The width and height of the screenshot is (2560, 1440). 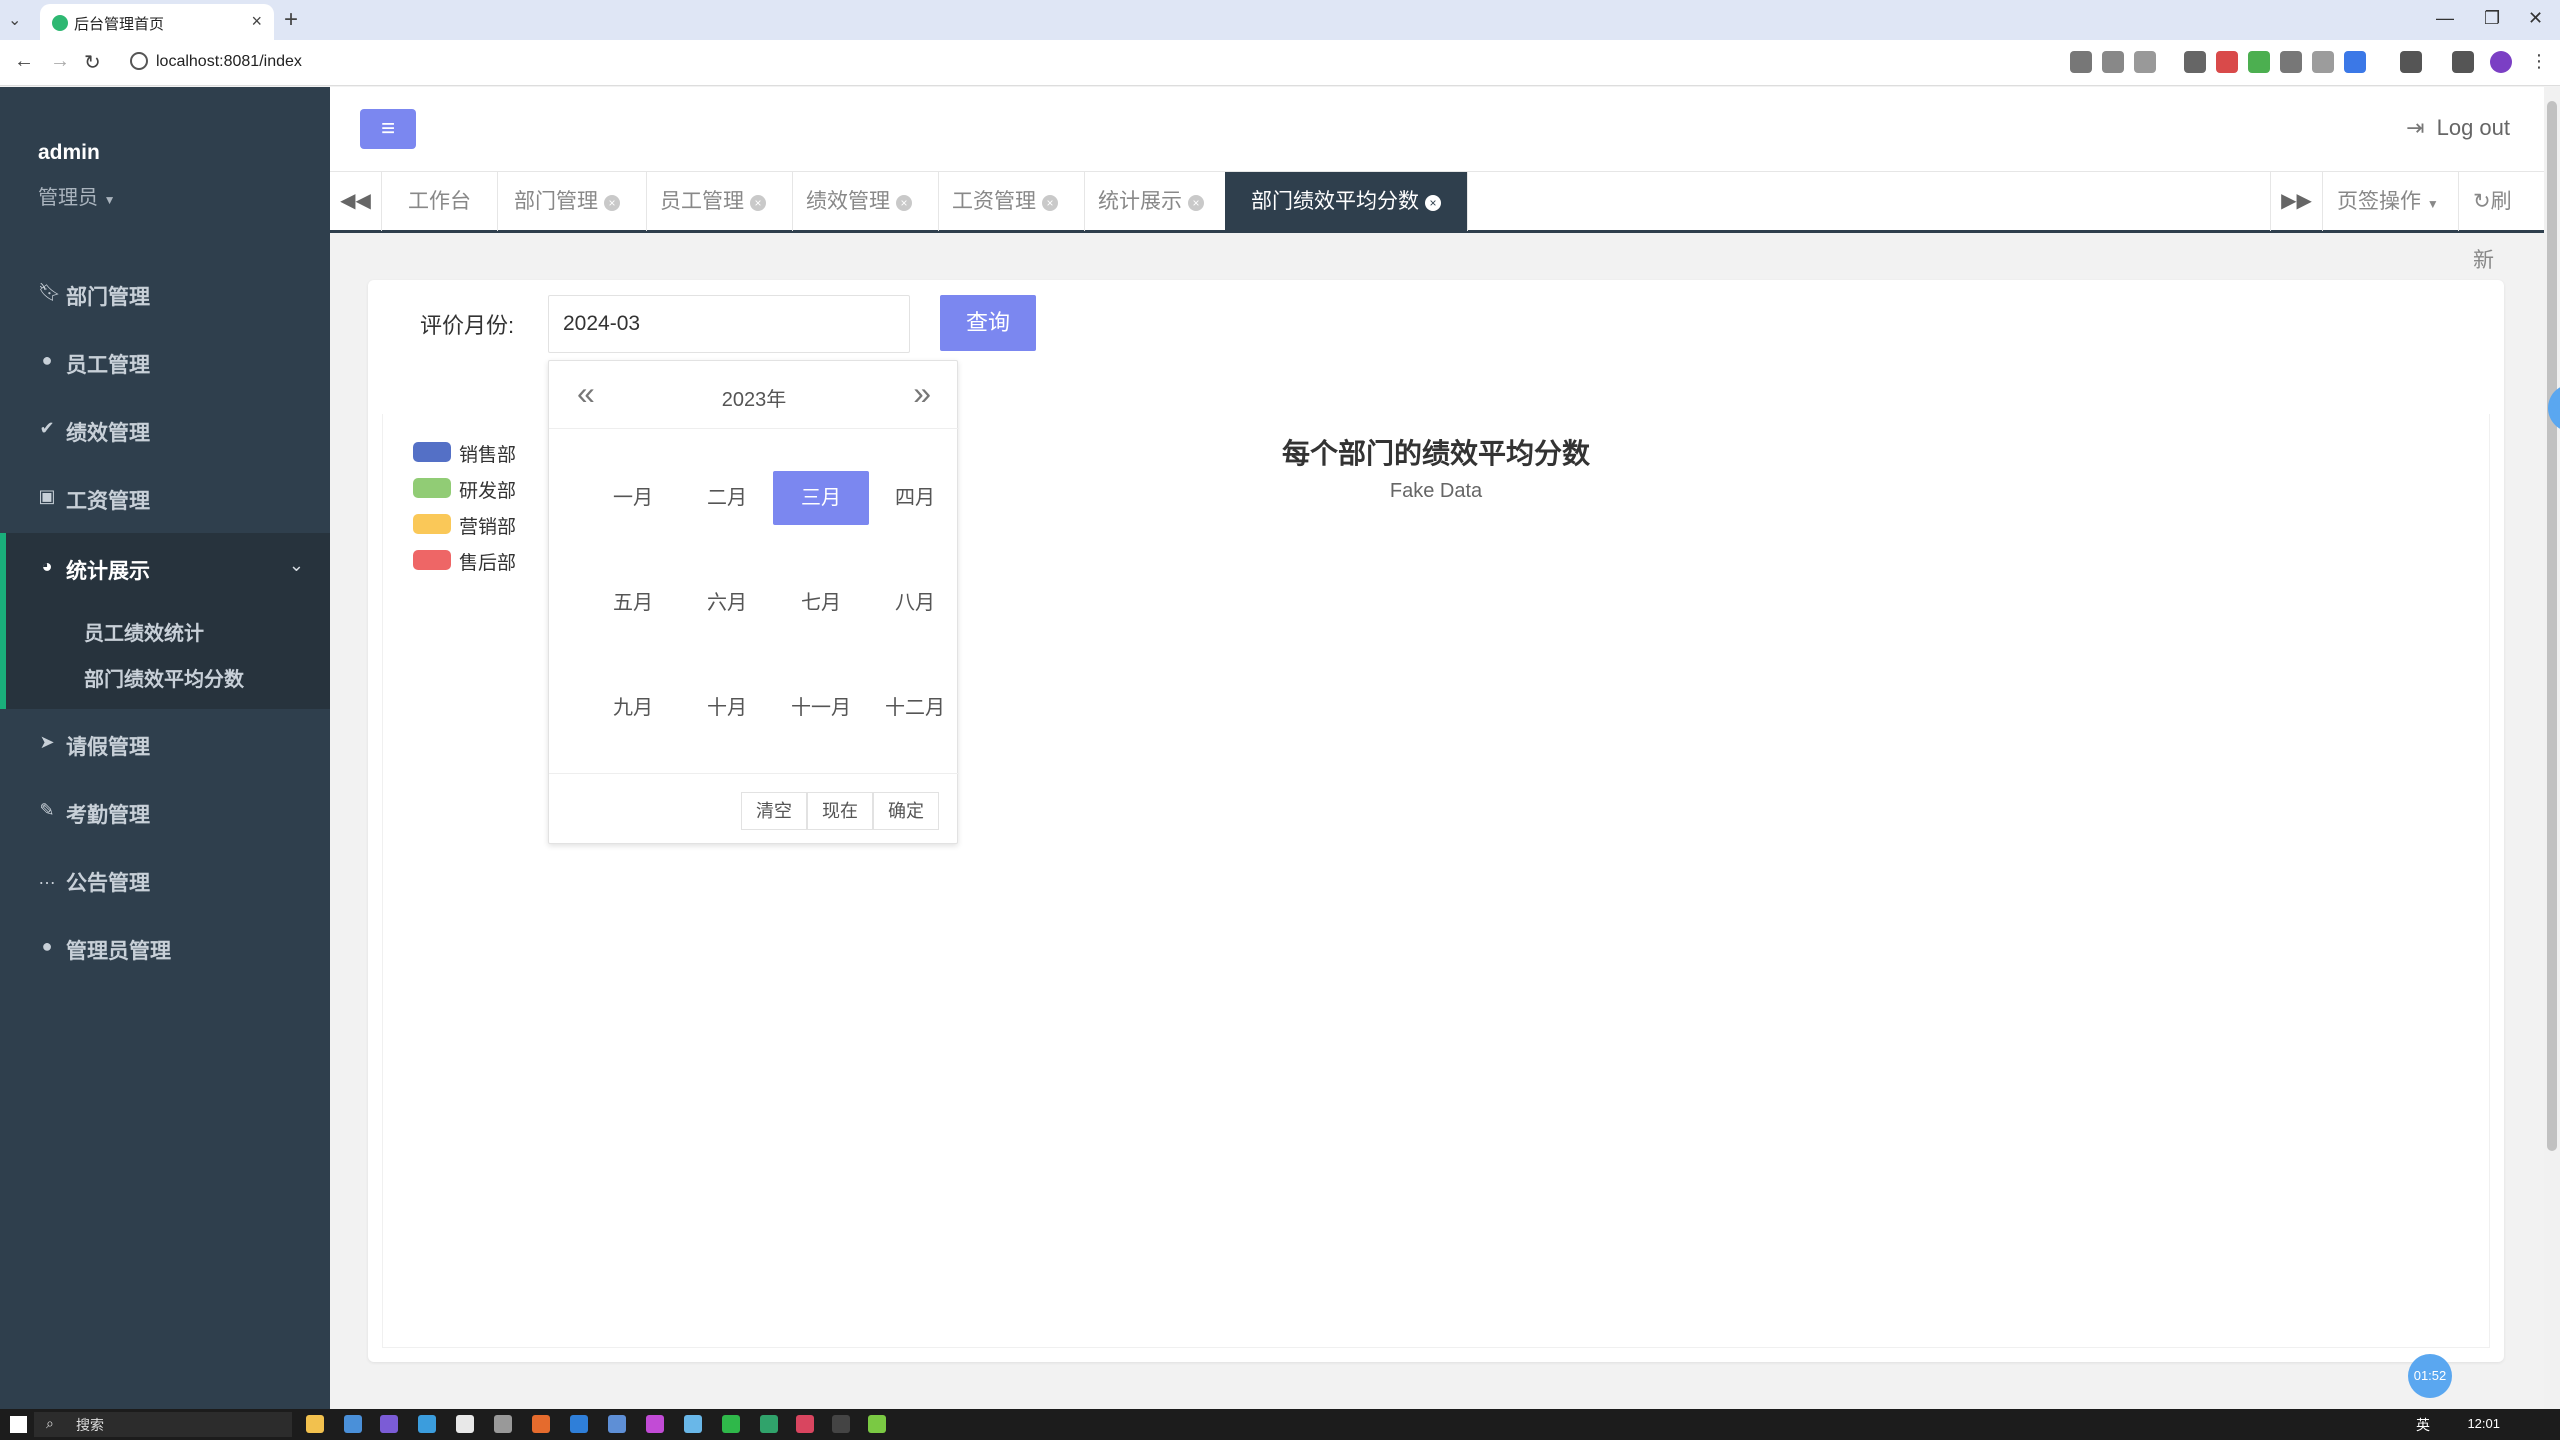 I want to click on month-option: 十二月, so click(x=915, y=708).